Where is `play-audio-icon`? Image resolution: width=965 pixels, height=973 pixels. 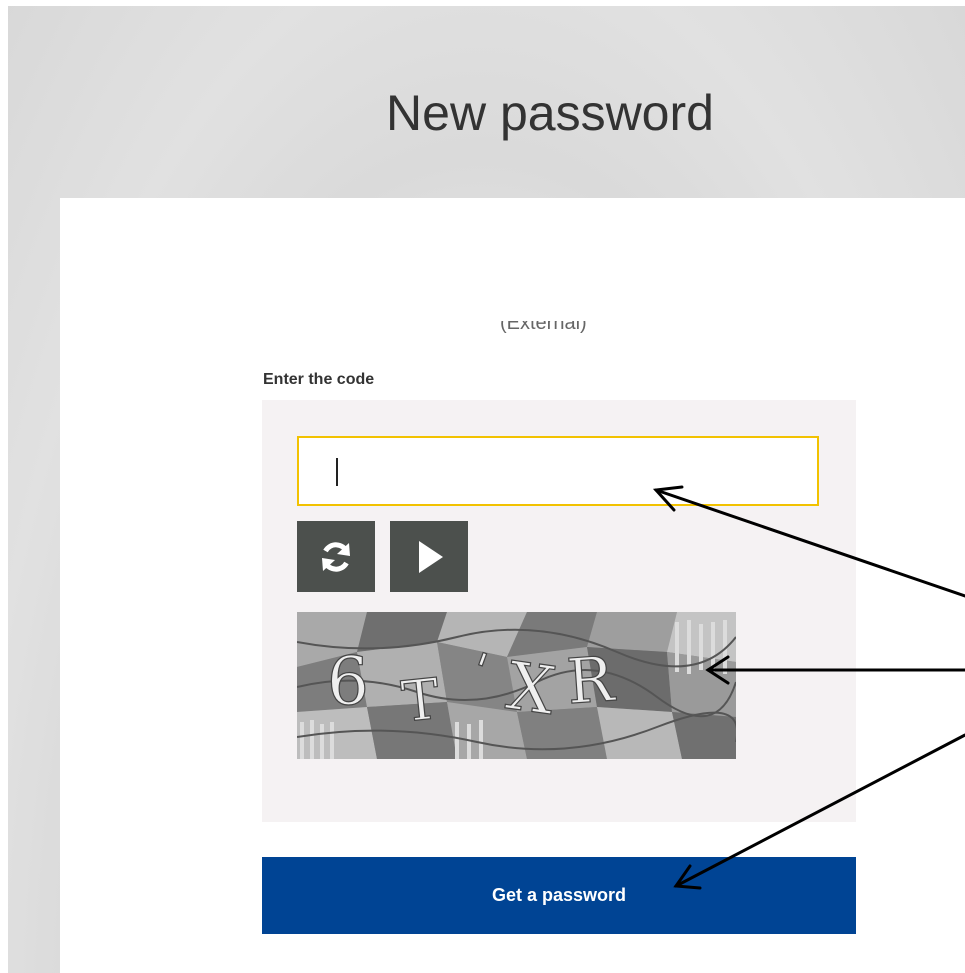 play-audio-icon is located at coordinates (431, 556).